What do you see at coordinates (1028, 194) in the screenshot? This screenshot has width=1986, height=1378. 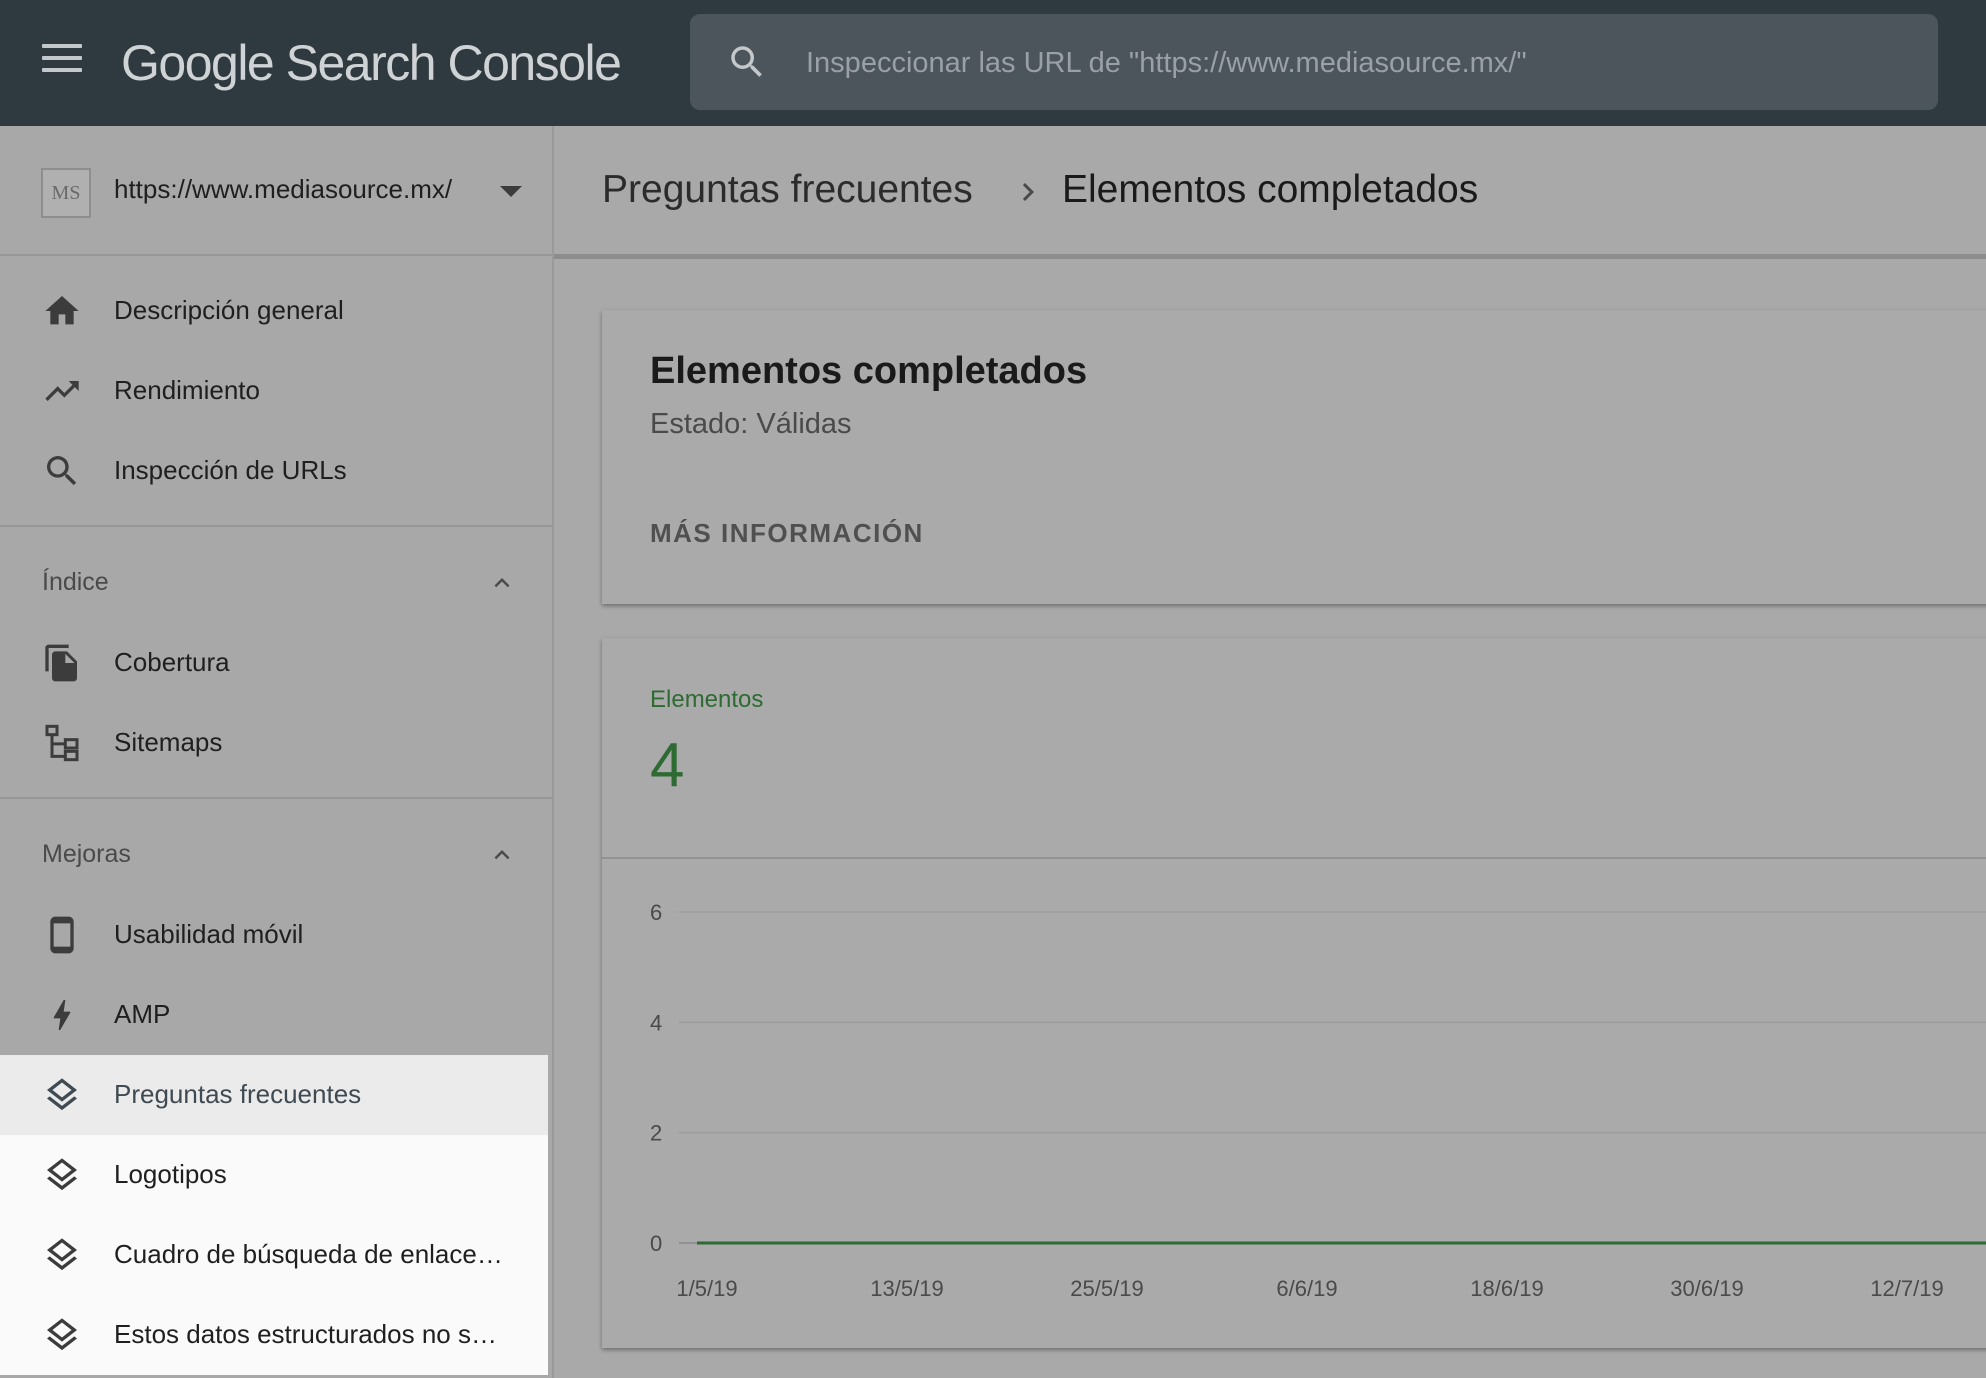 I see `chevron-right-icon` at bounding box center [1028, 194].